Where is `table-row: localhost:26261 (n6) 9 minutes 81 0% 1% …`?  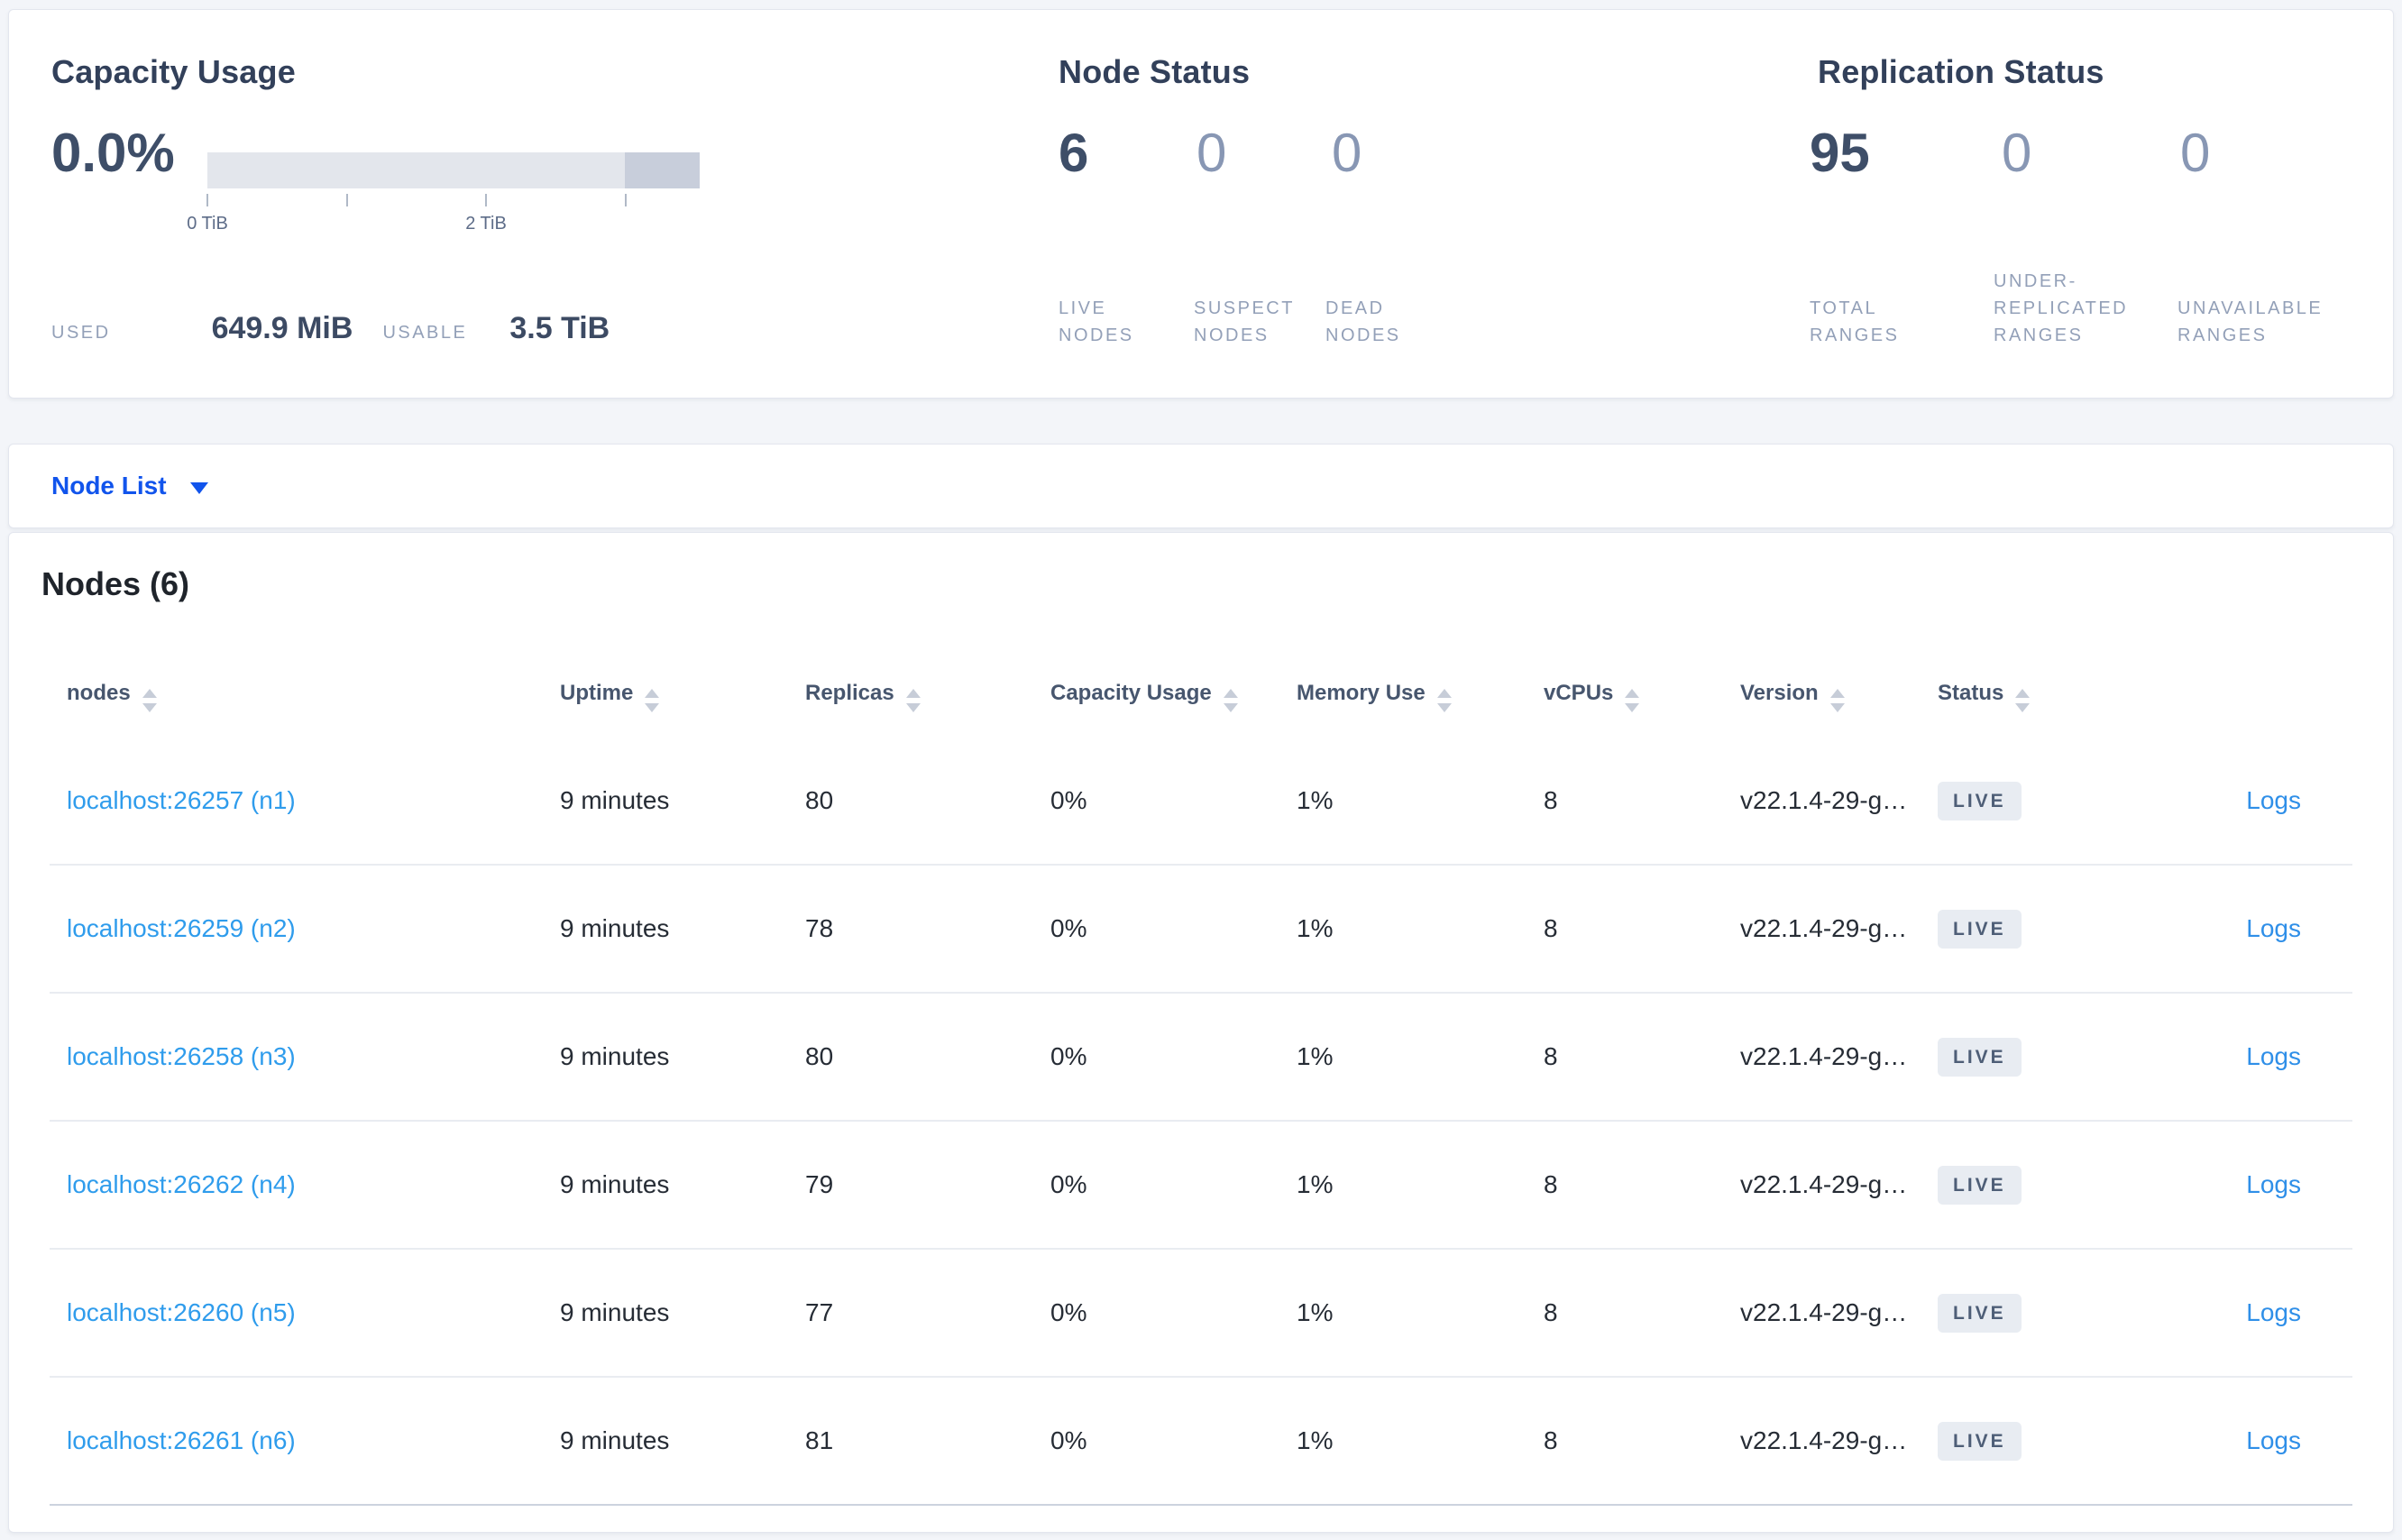
table-row: localhost:26261 (n6) 9 minutes 81 0% 1% … is located at coordinates (1201, 1440).